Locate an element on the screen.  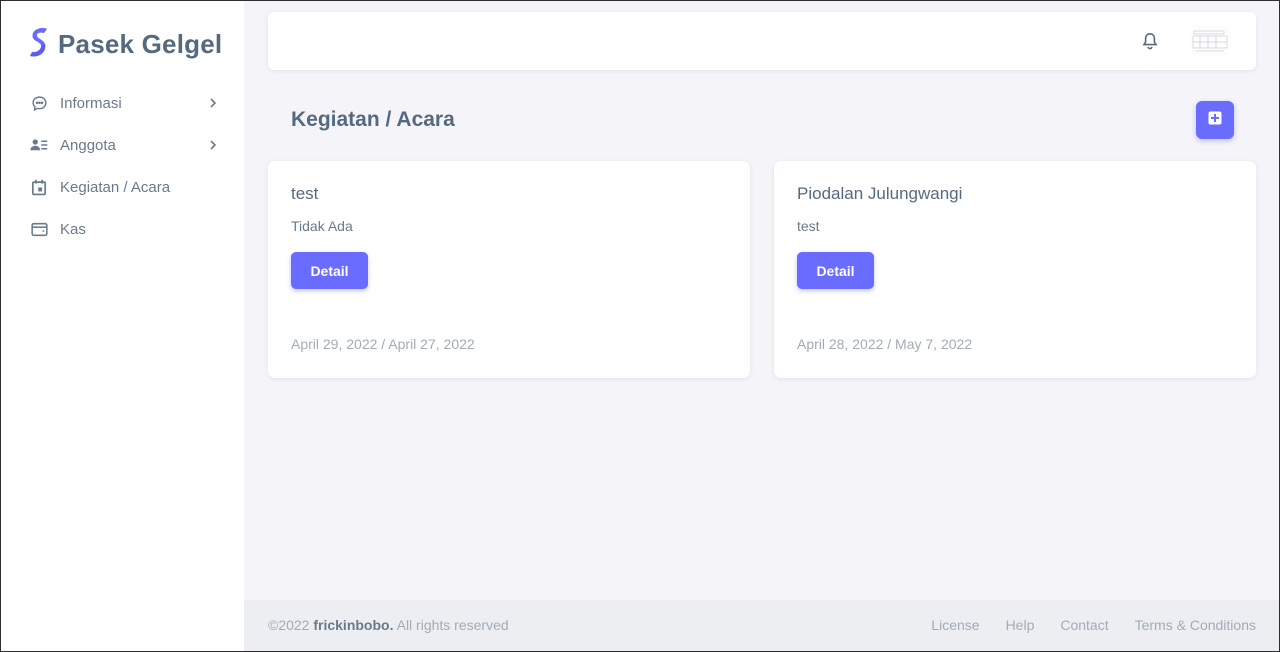
top-navbar is located at coordinates (762, 41).